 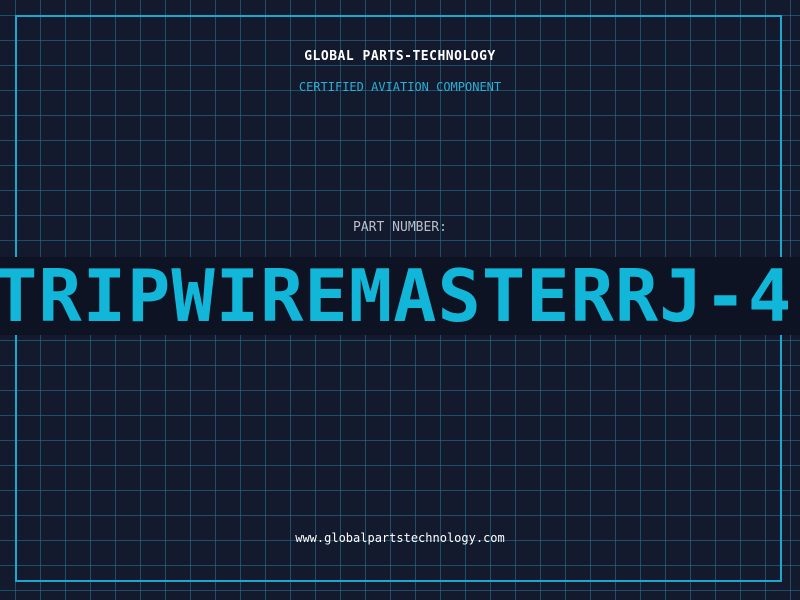 I want to click on website-url: www.globalpartstechnology.com, so click(x=400, y=538).